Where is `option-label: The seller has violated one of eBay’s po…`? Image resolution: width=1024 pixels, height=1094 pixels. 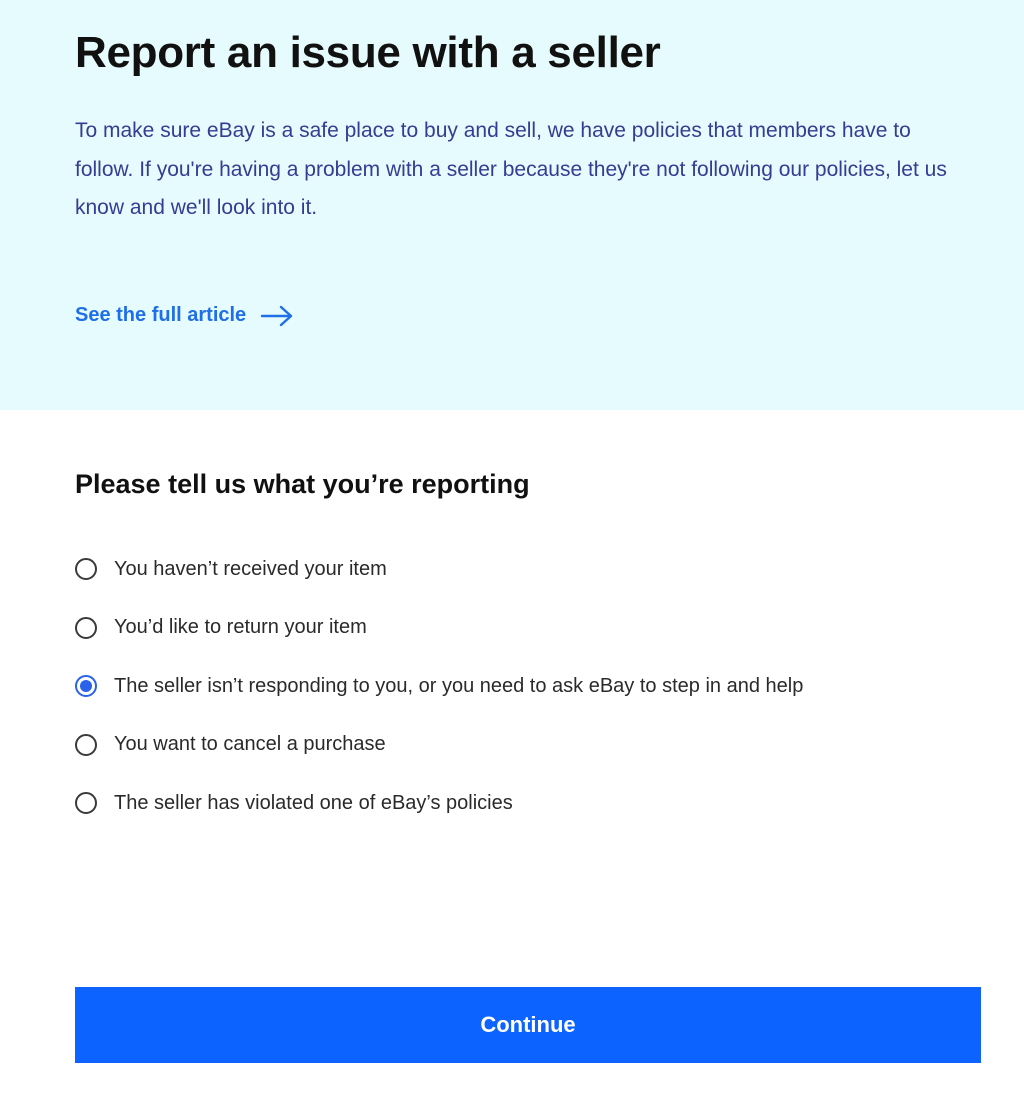 option-label: The seller has violated one of eBay’s po… is located at coordinates (313, 802).